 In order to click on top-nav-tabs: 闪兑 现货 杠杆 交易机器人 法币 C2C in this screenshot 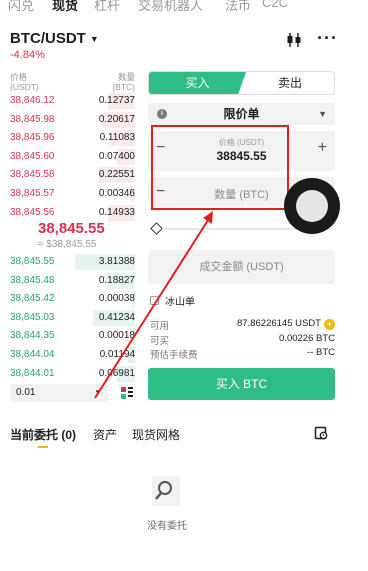, I will do `click(184, 6)`.